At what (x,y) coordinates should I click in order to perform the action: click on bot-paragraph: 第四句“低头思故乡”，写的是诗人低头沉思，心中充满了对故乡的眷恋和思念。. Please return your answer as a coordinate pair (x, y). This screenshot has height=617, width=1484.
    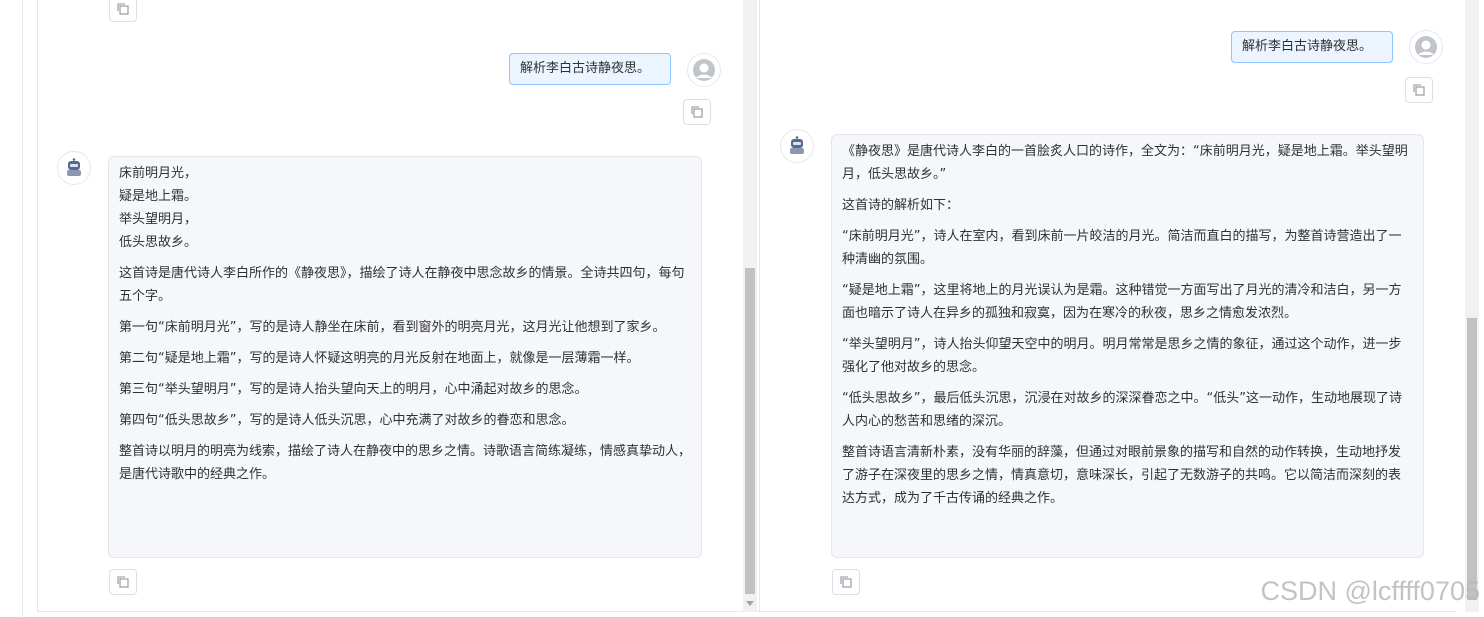
    Looking at the image, I should click on (347, 420).